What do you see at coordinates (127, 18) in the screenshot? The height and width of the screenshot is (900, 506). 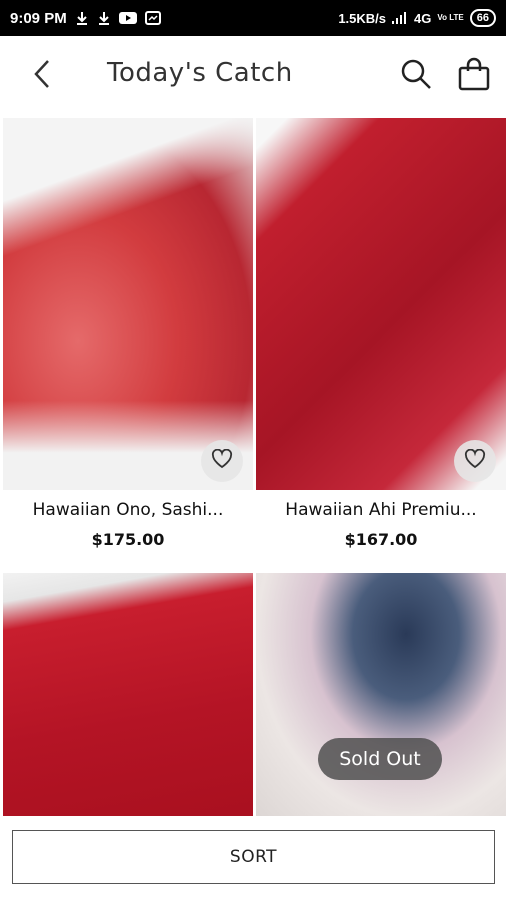 I see `youtube-icon` at bounding box center [127, 18].